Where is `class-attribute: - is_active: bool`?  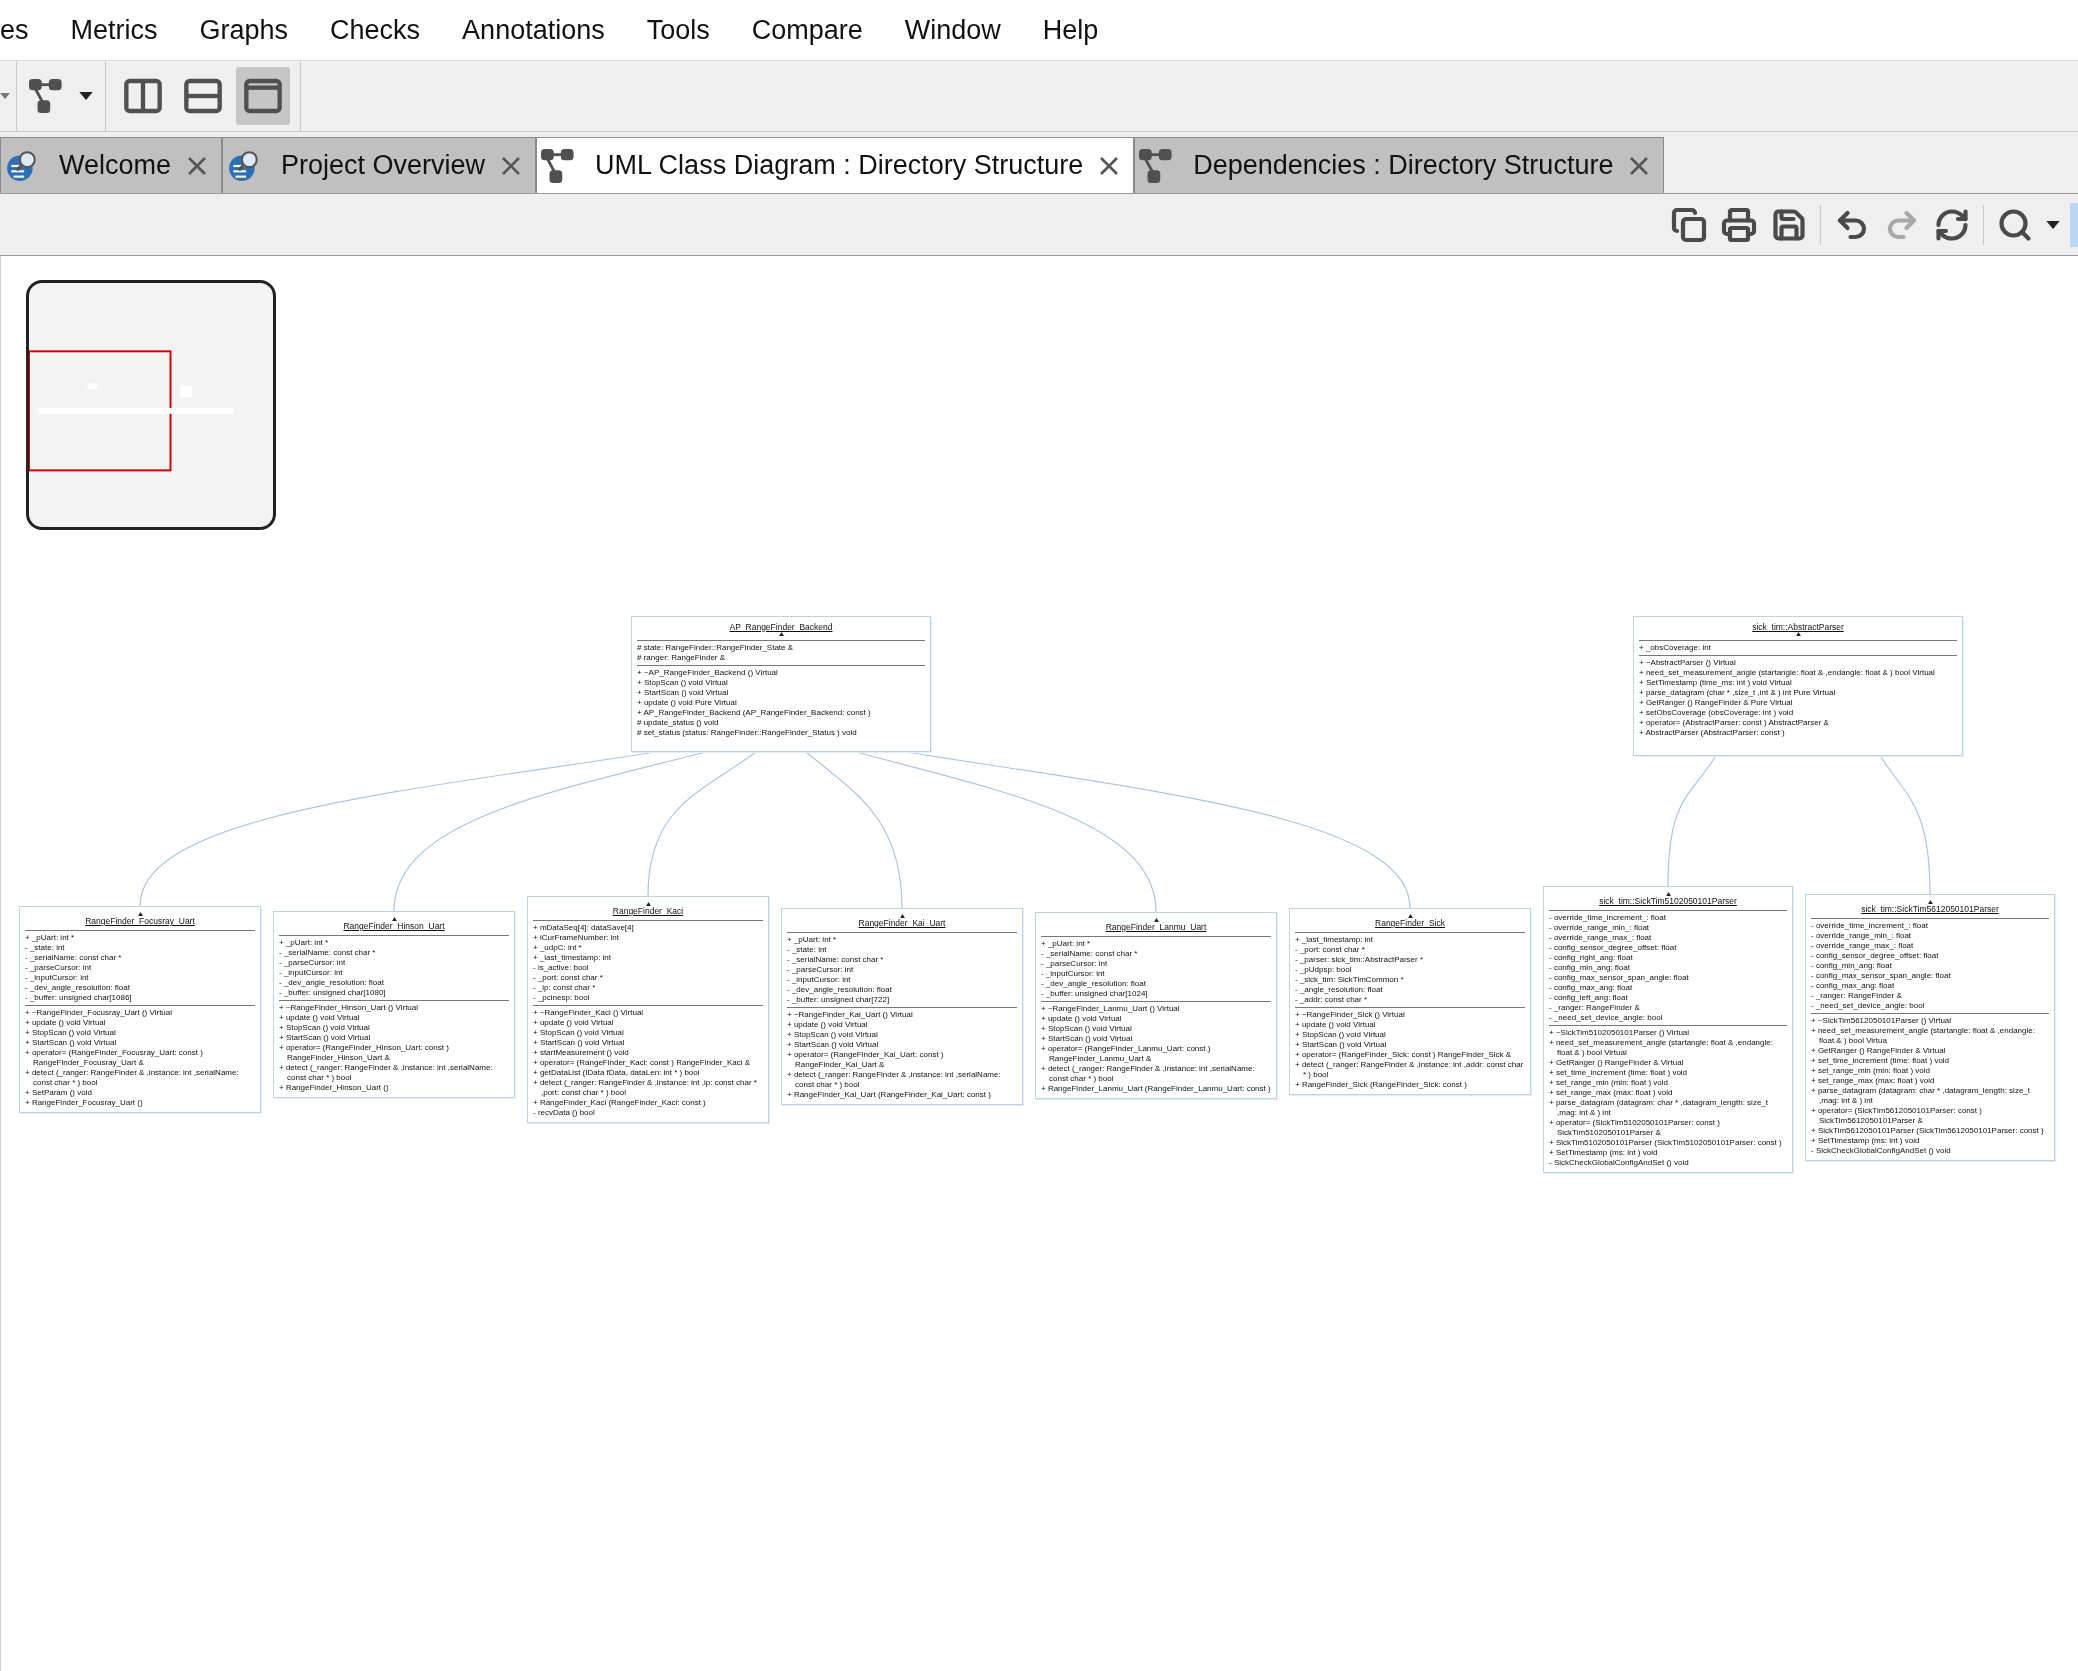 class-attribute: - is_active: bool is located at coordinates (561, 968).